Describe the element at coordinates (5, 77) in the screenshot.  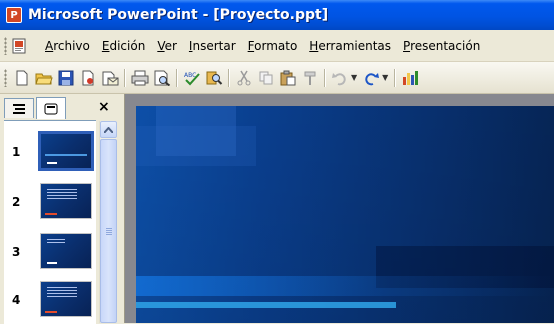
I see `toolbar-grip` at that location.